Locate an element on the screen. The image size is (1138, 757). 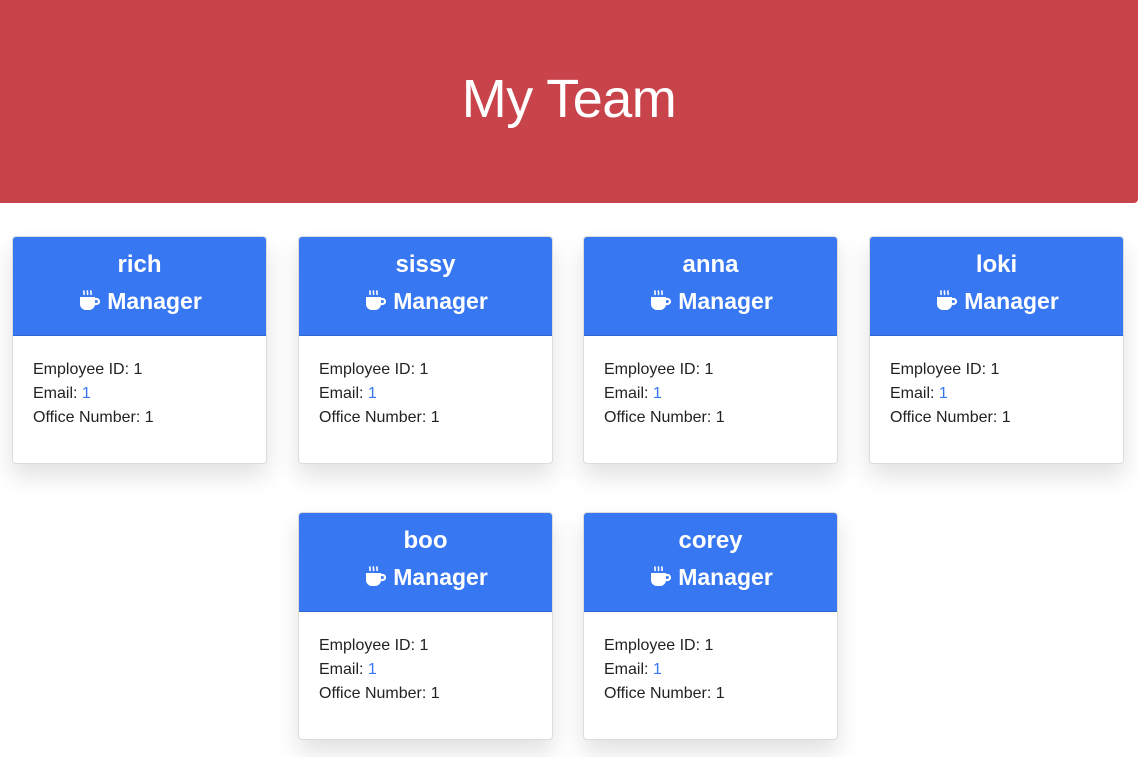
employee-name: boo is located at coordinates (425, 540).